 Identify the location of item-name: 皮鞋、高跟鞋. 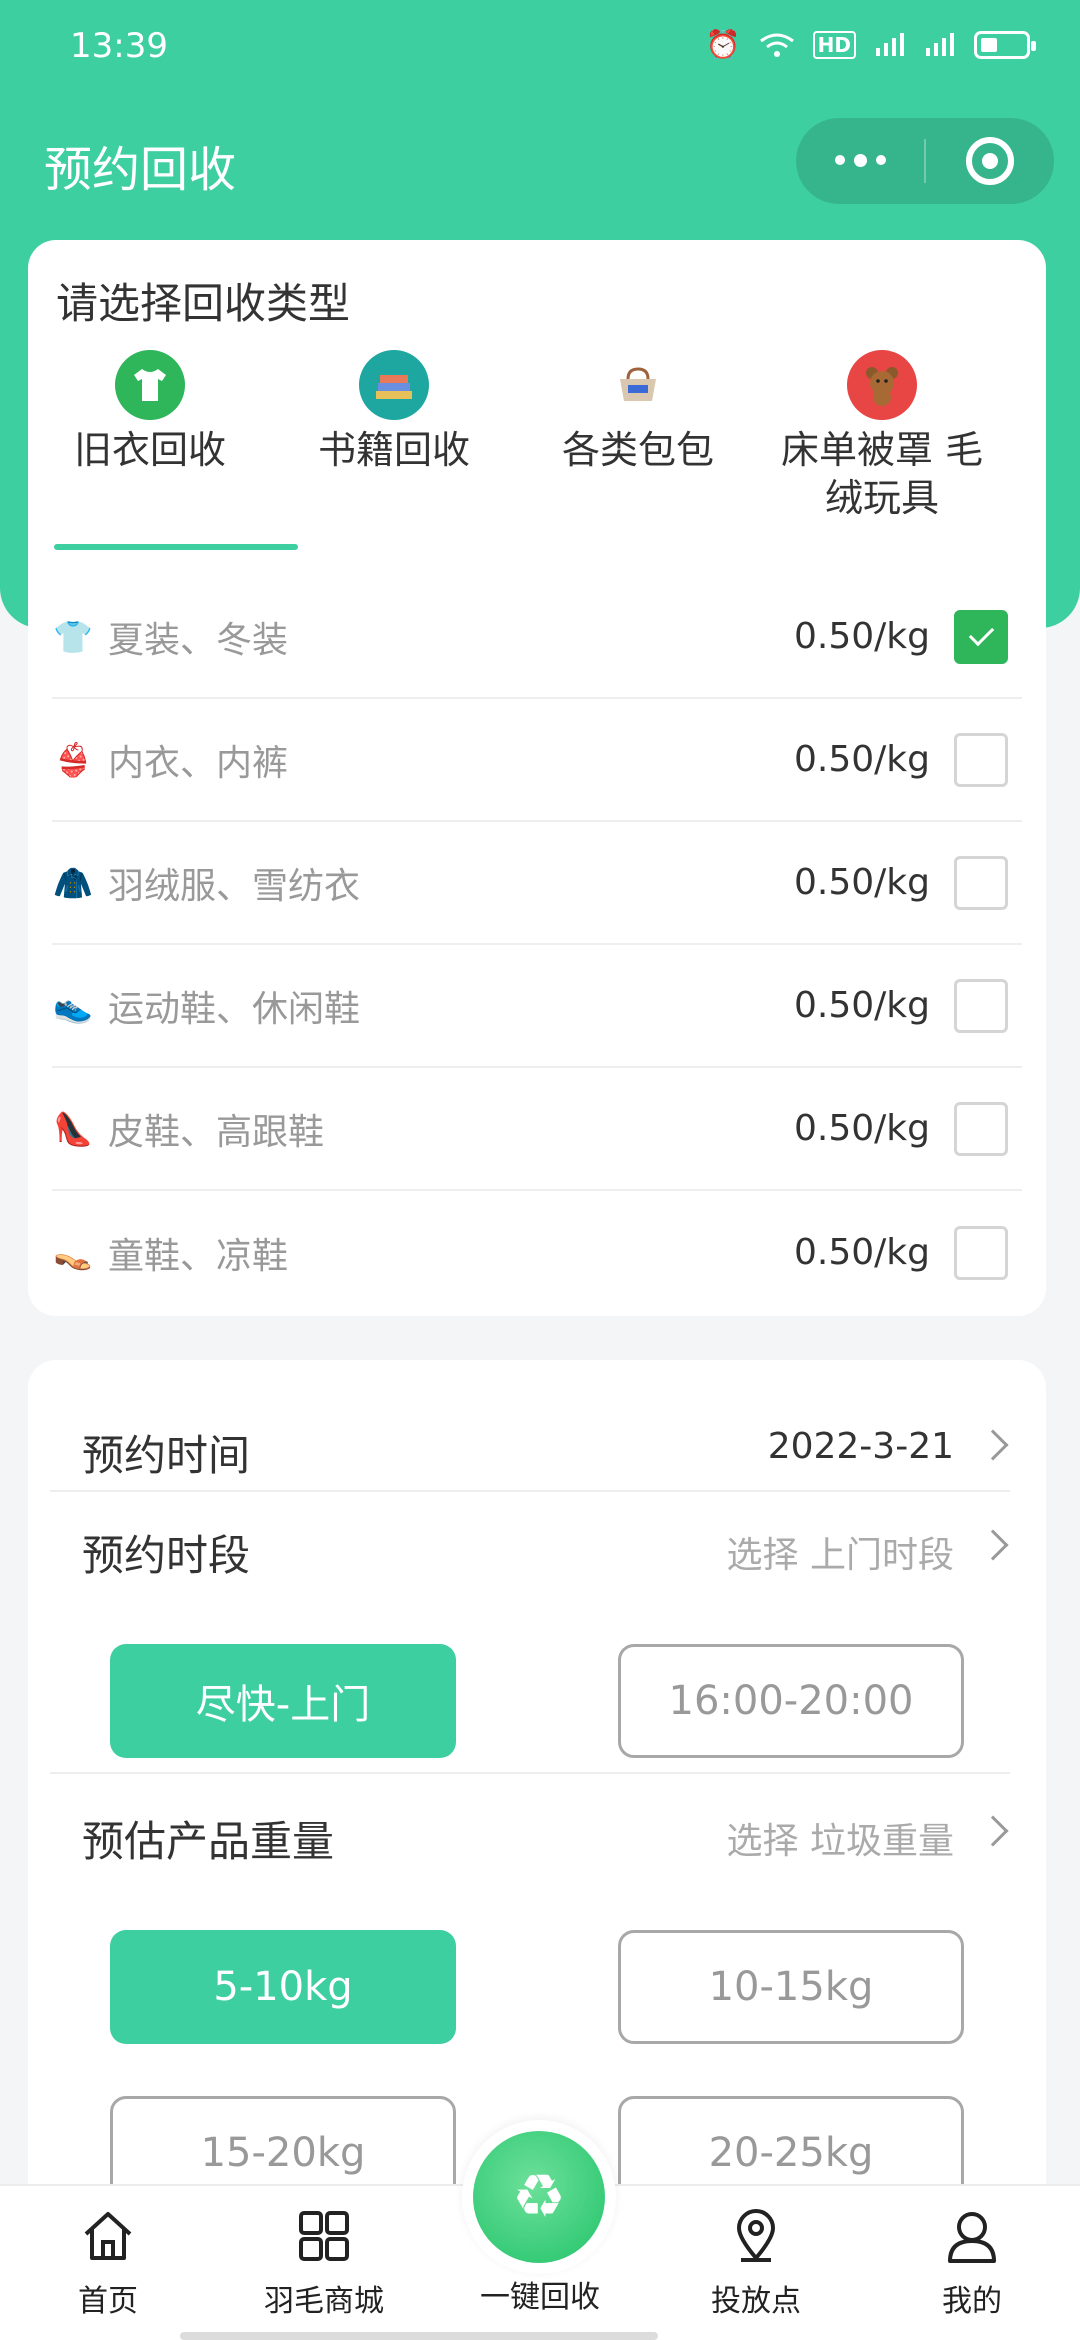
(216, 1132).